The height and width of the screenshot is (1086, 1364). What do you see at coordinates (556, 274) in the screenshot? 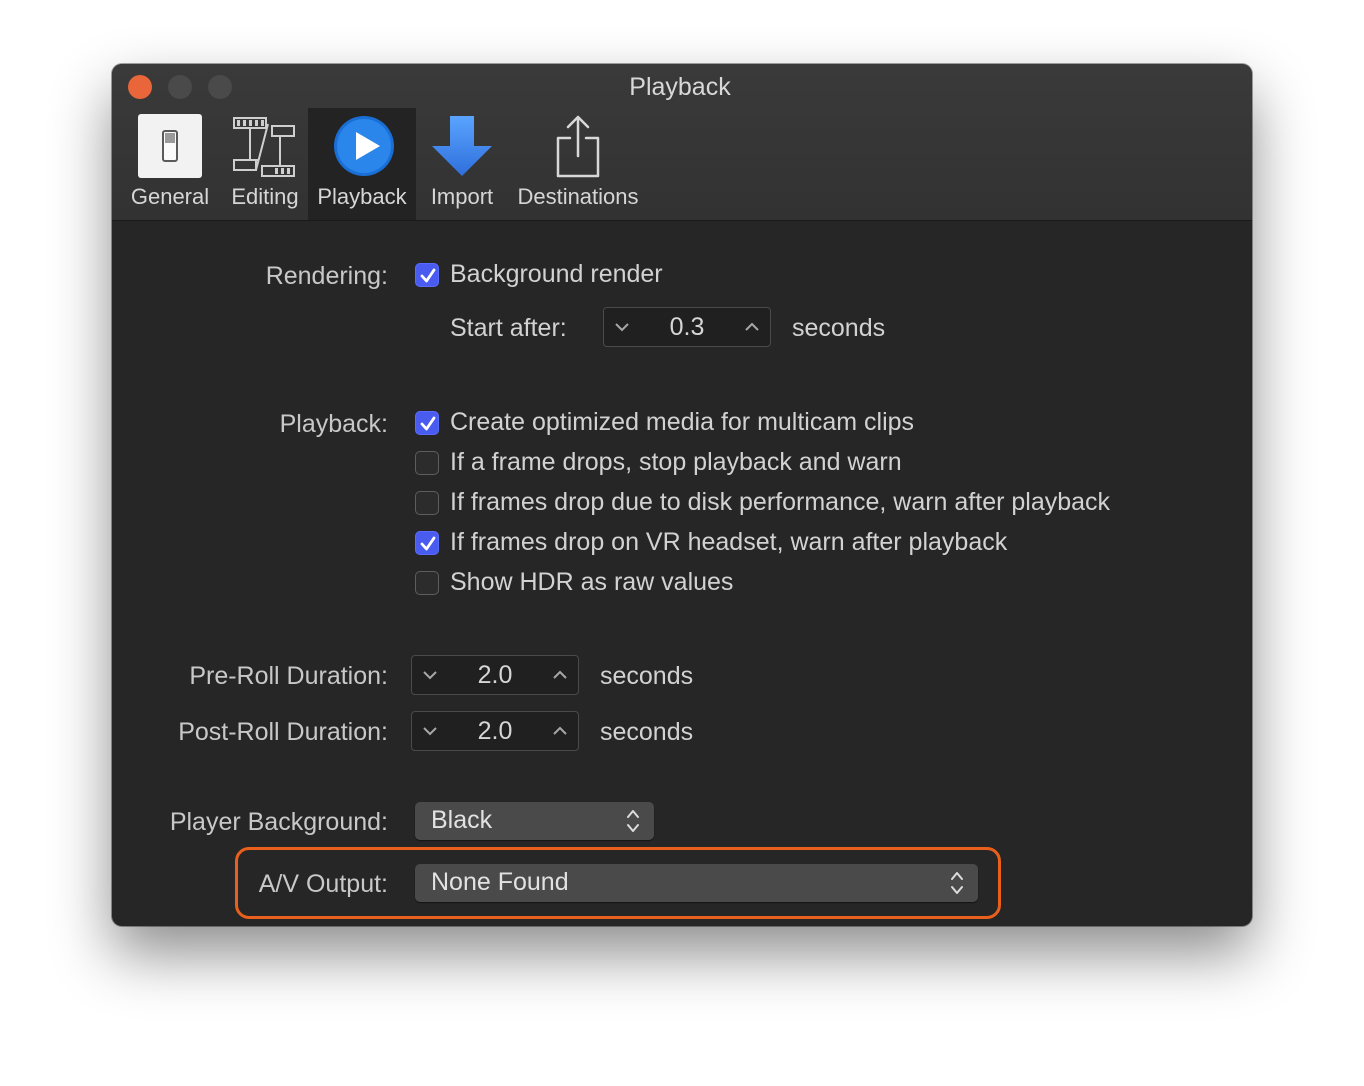
I see `background-render-label: Background render` at bounding box center [556, 274].